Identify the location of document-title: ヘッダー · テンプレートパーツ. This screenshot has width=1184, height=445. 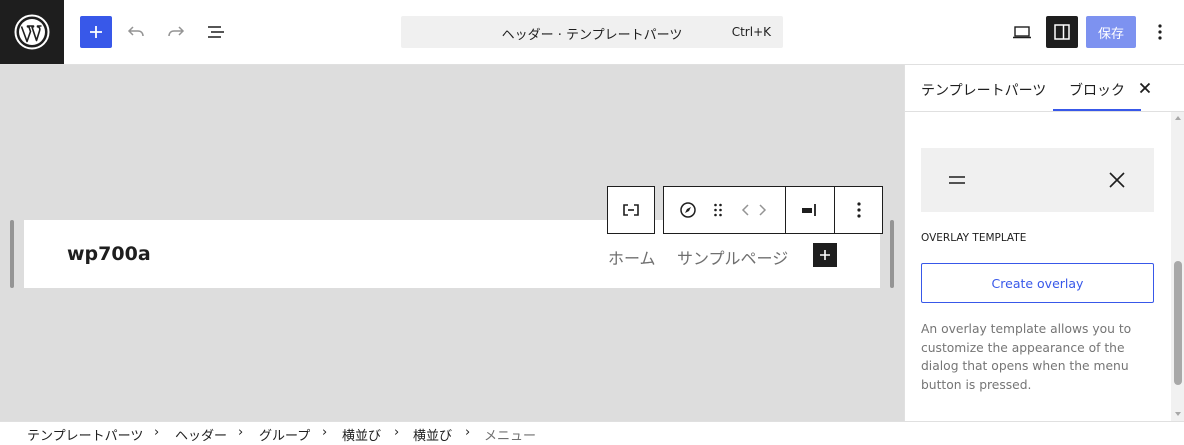
(592, 35).